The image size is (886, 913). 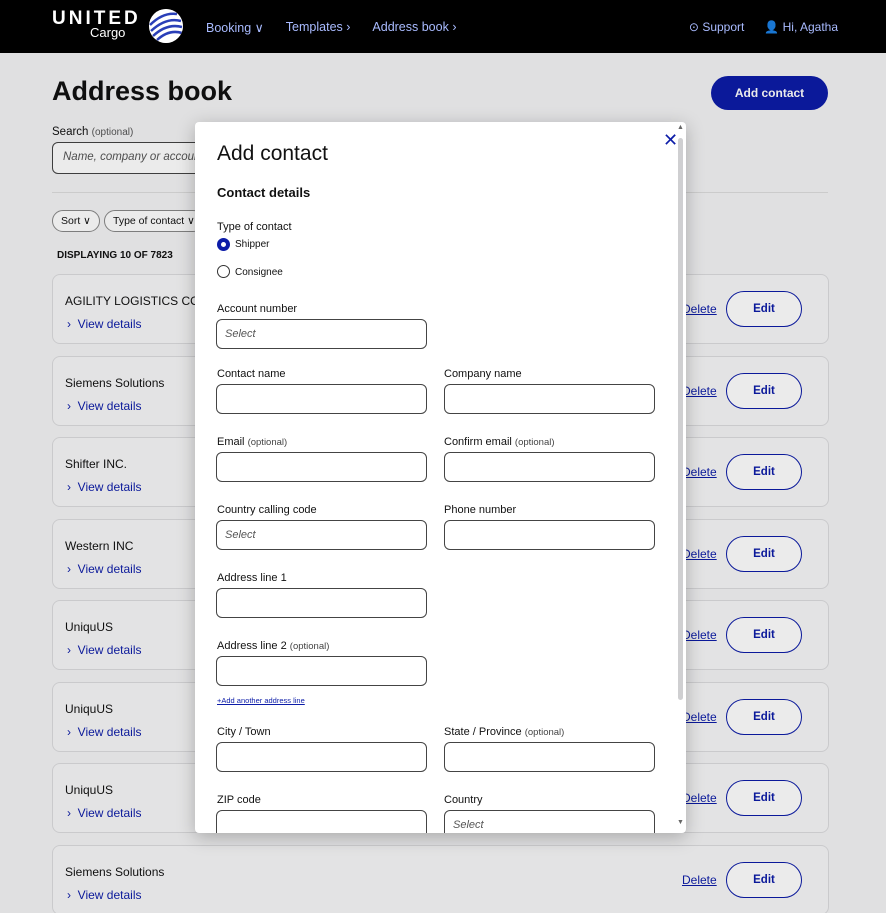 What do you see at coordinates (321, 467) in the screenshot?
I see `email-field` at bounding box center [321, 467].